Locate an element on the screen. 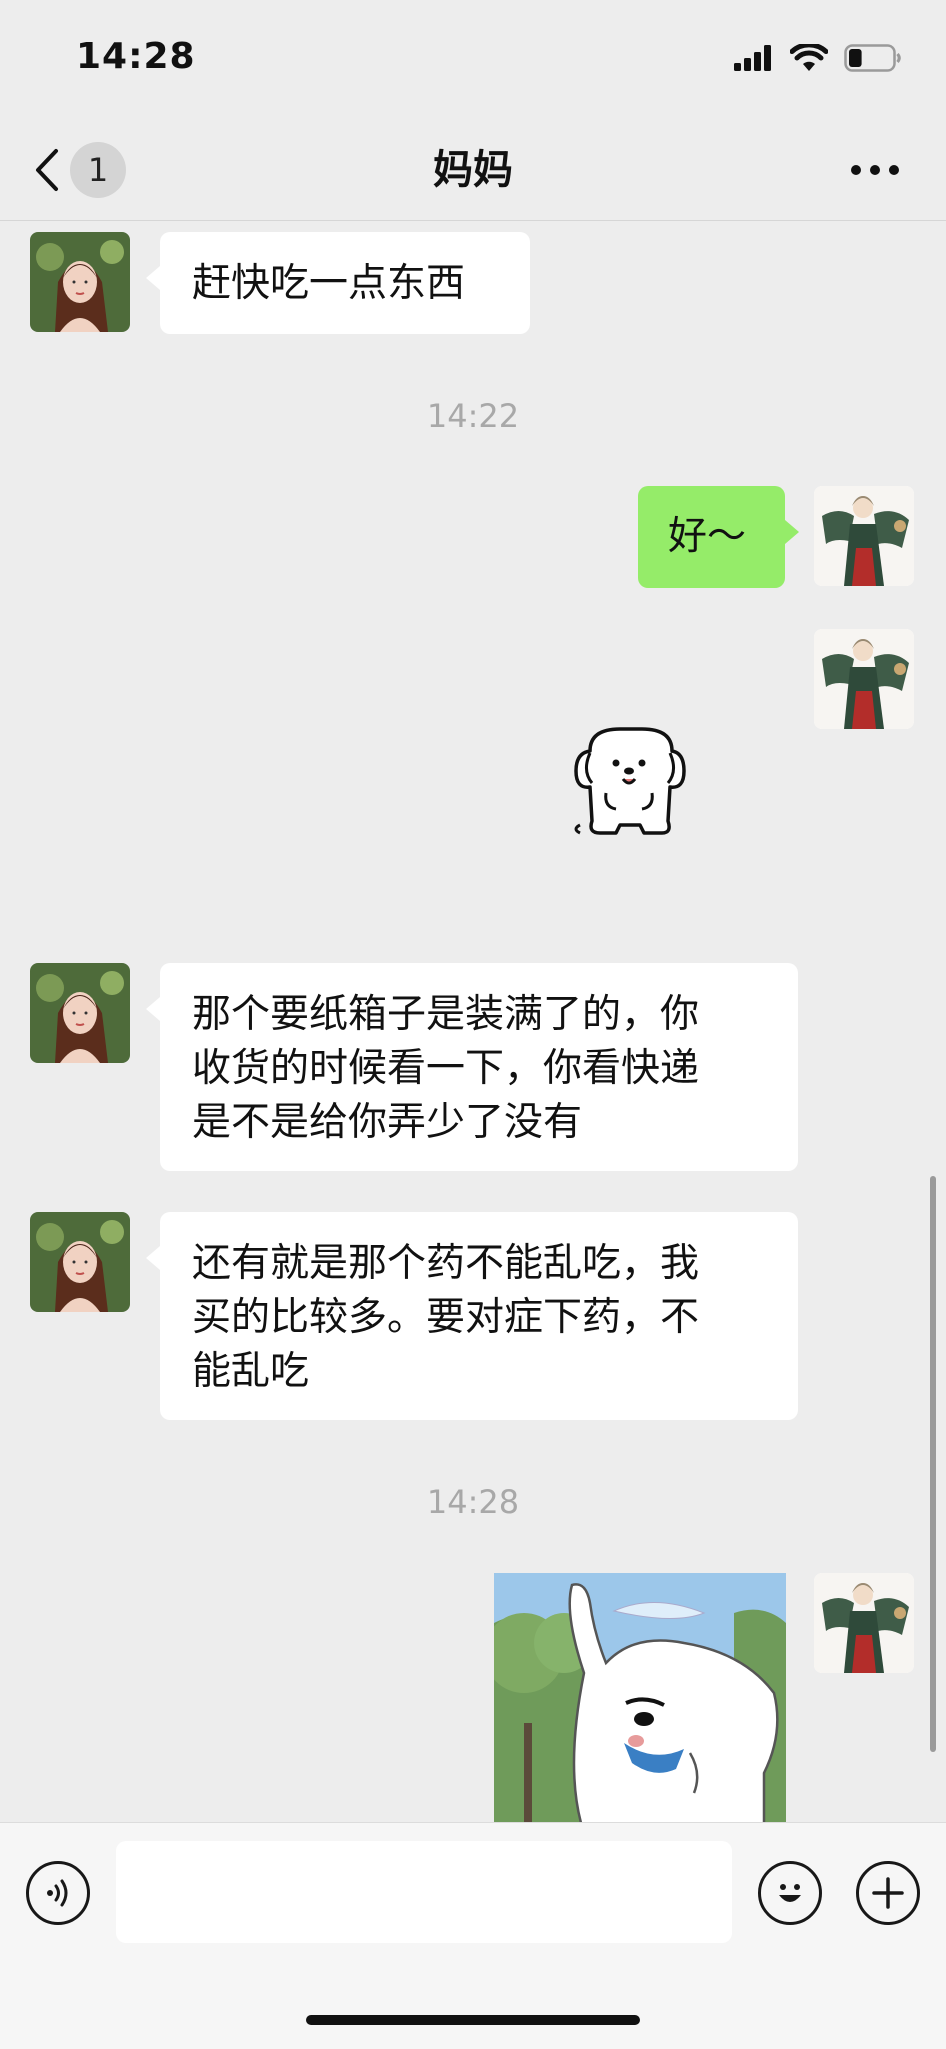 Image resolution: width=946 pixels, height=2049 pixels. cartoon-dog-image is located at coordinates (640, 1697).